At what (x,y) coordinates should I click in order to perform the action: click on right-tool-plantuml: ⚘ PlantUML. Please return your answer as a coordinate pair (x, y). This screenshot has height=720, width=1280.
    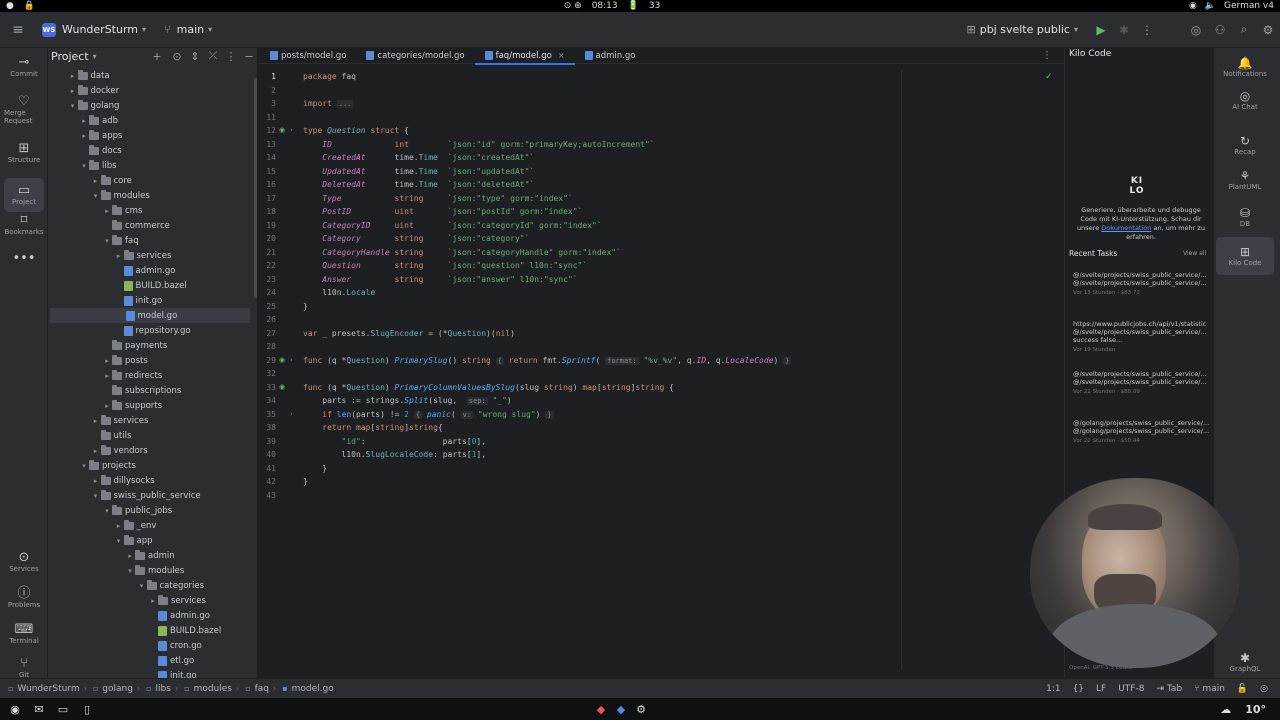
    Looking at the image, I should click on (1245, 180).